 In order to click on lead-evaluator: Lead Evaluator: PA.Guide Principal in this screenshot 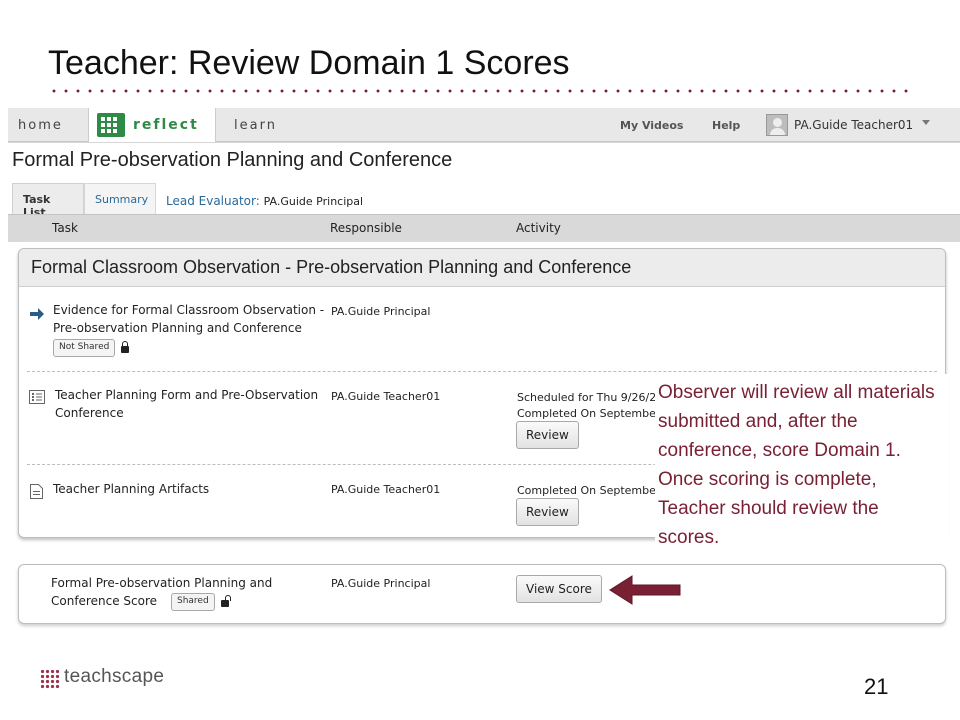, I will do `click(264, 201)`.